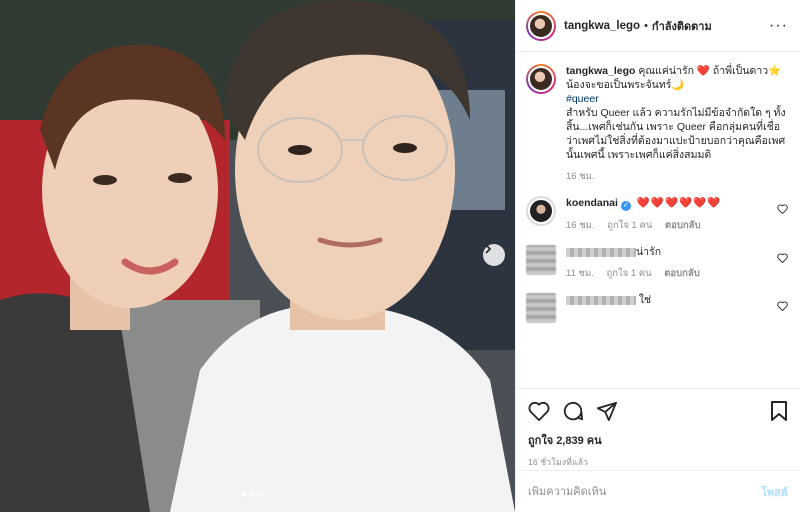  I want to click on carousel-dots, so click(252, 494).